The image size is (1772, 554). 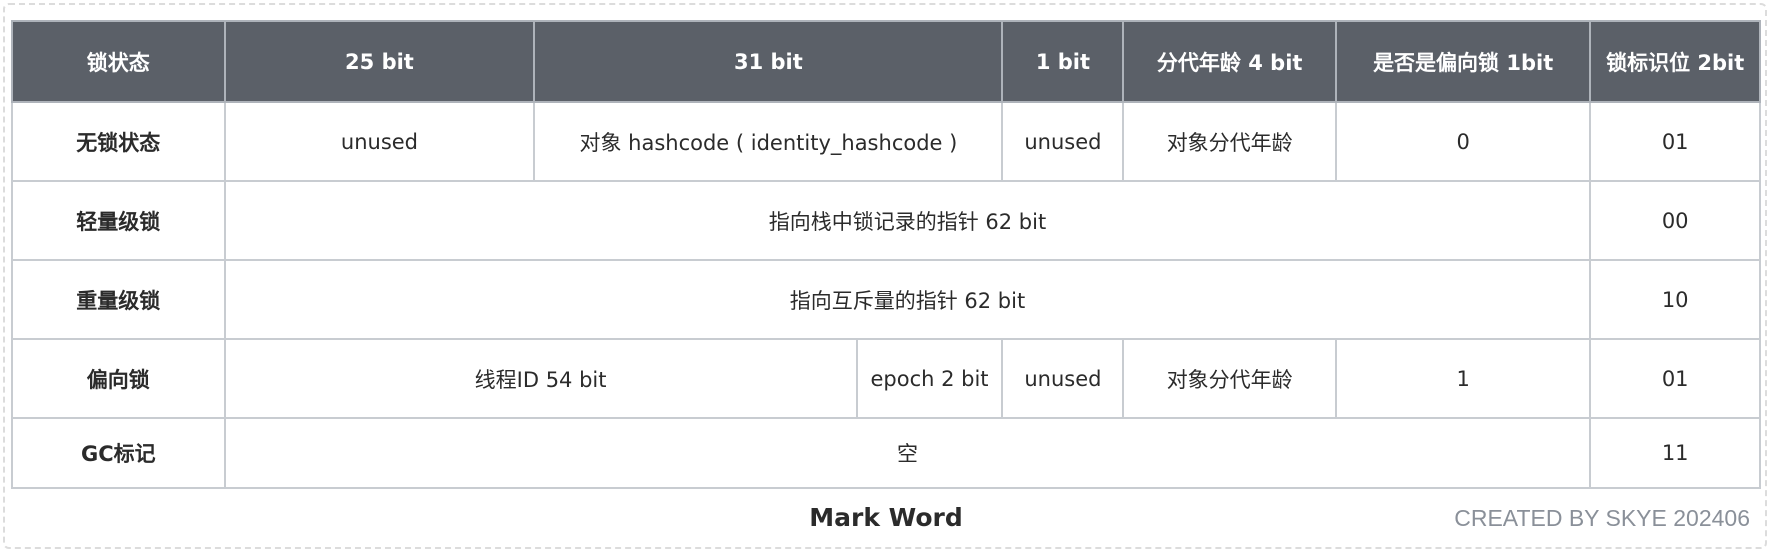 I want to click on header-1bit: 1 bit, so click(x=1063, y=61).